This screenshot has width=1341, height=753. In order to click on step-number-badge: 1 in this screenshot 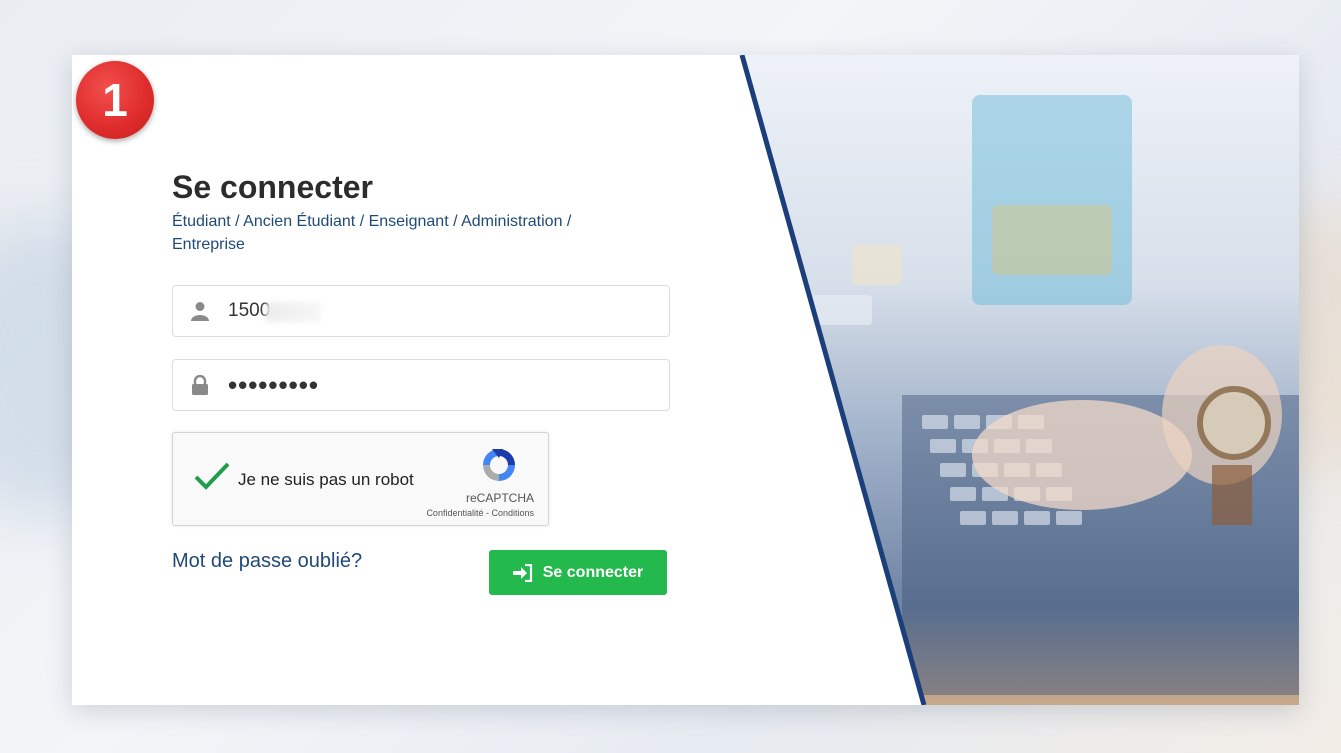, I will do `click(115, 100)`.